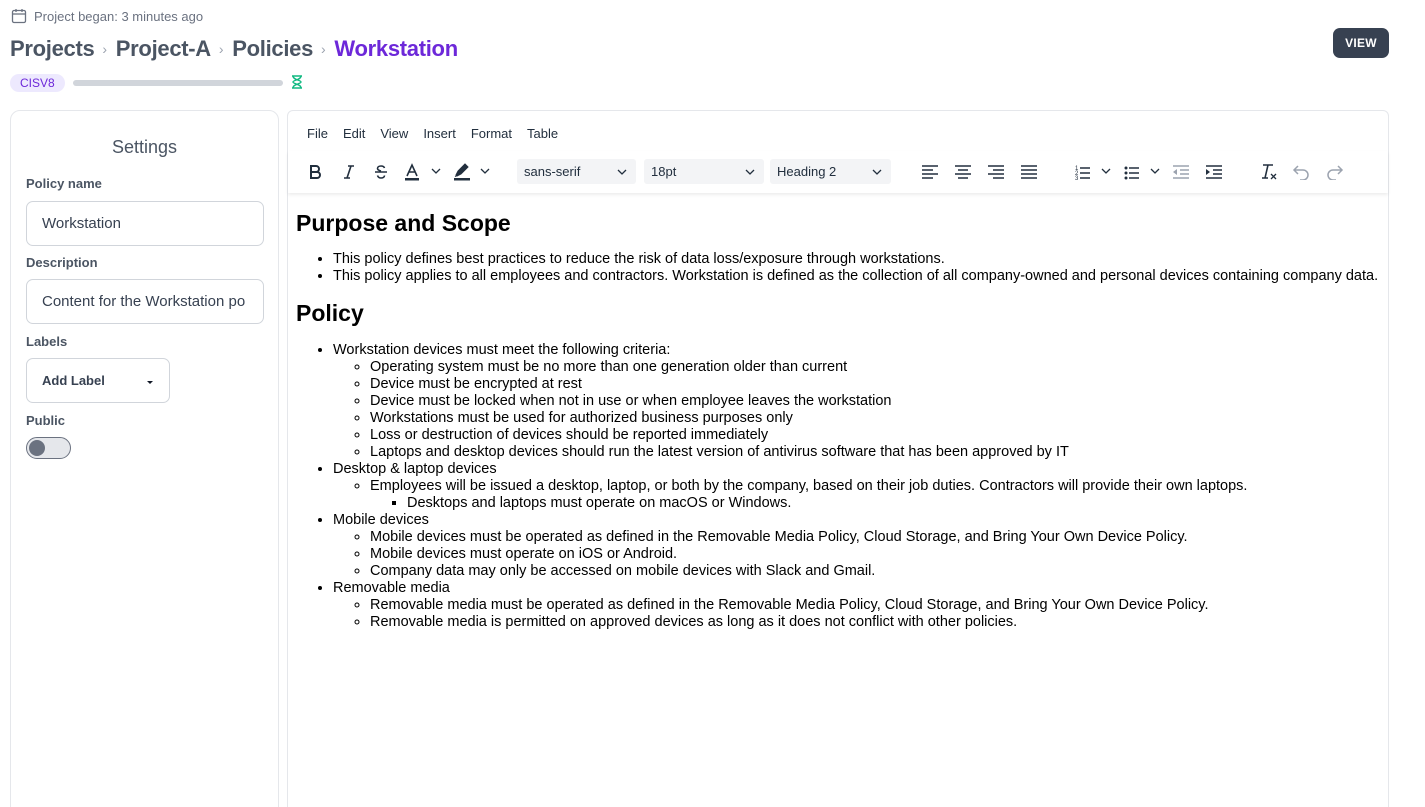 The height and width of the screenshot is (807, 1425). Describe the element at coordinates (47, 341) in the screenshot. I see `labels-label: Labels` at that location.